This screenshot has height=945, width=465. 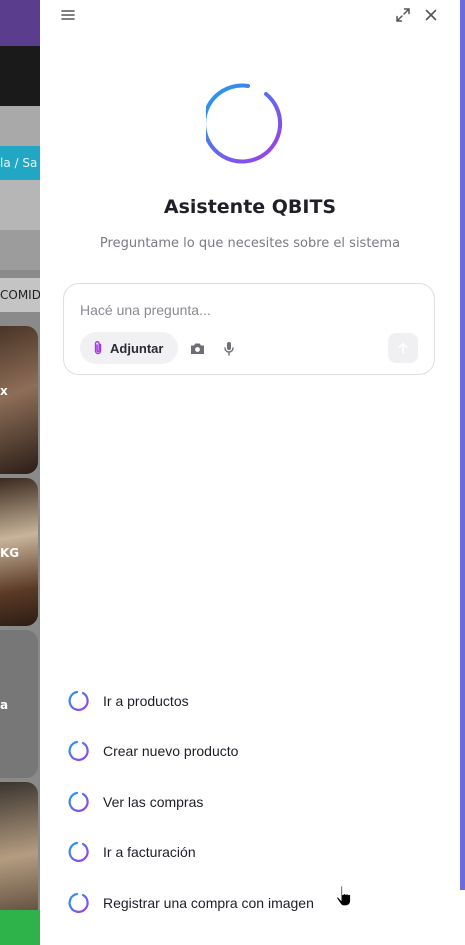 I want to click on product-card-label: KG, so click(x=10, y=553).